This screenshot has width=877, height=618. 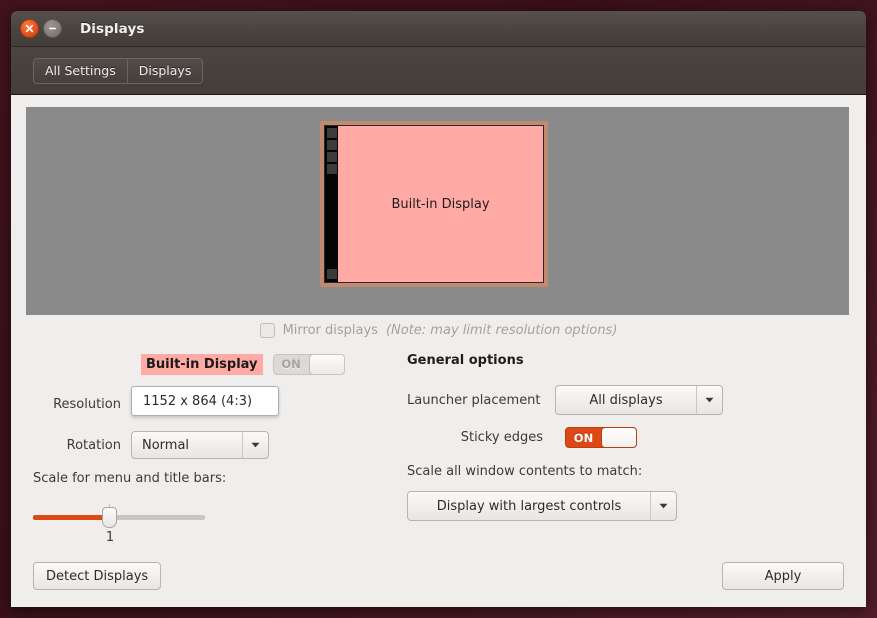 What do you see at coordinates (529, 506) in the screenshot?
I see `scale-all-value: Display with largest controls` at bounding box center [529, 506].